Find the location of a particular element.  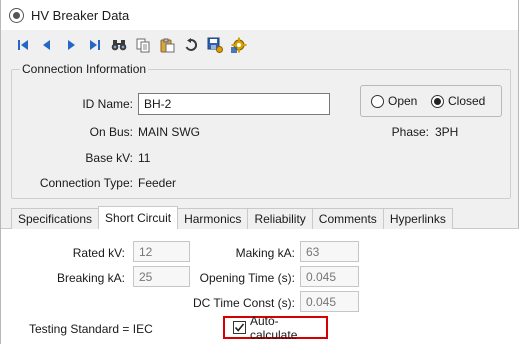

paste-button is located at coordinates (167, 45).